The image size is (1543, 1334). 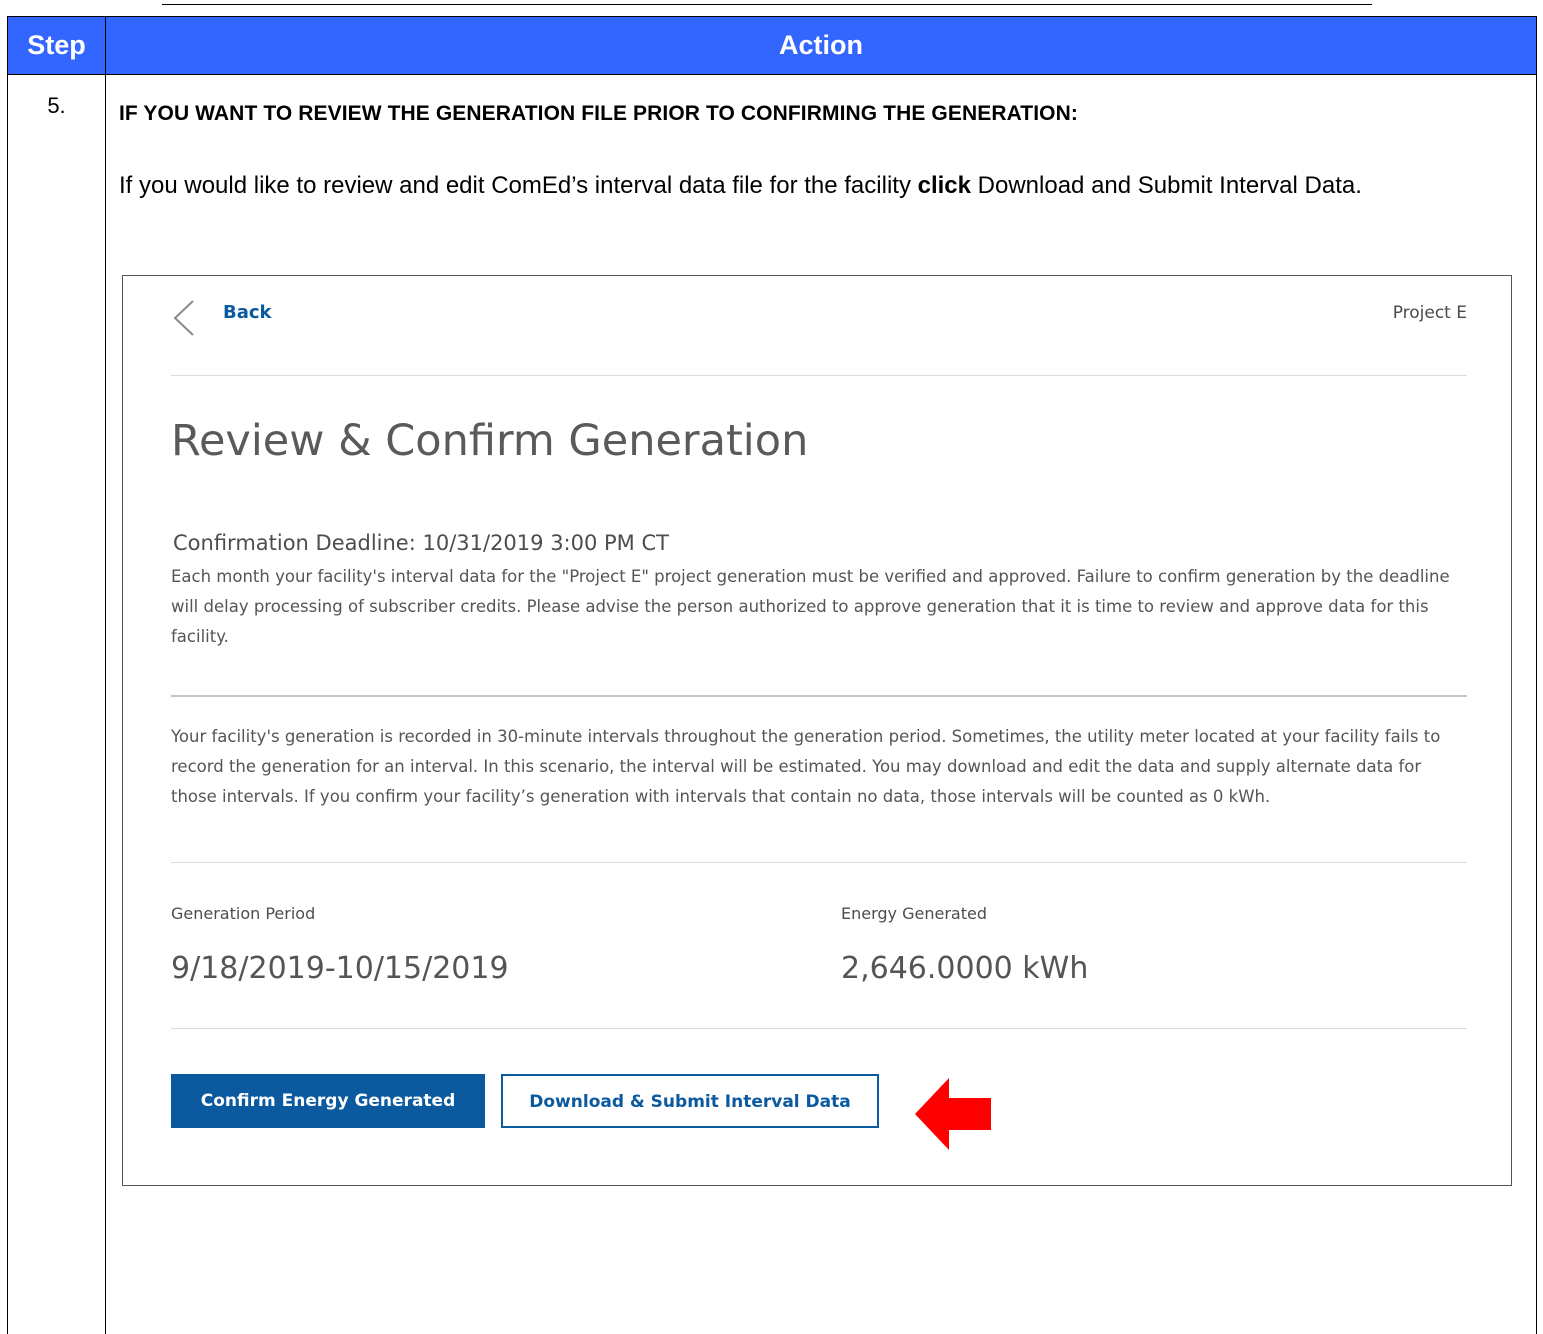 What do you see at coordinates (1429, 313) in the screenshot?
I see `project-name: Project E` at bounding box center [1429, 313].